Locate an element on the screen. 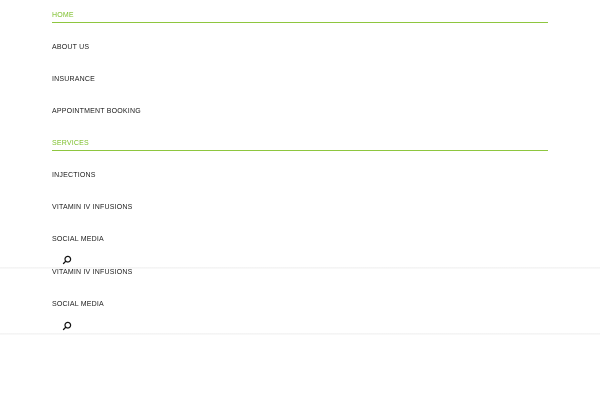  menu-item-services: SERVICES is located at coordinates (300, 144).